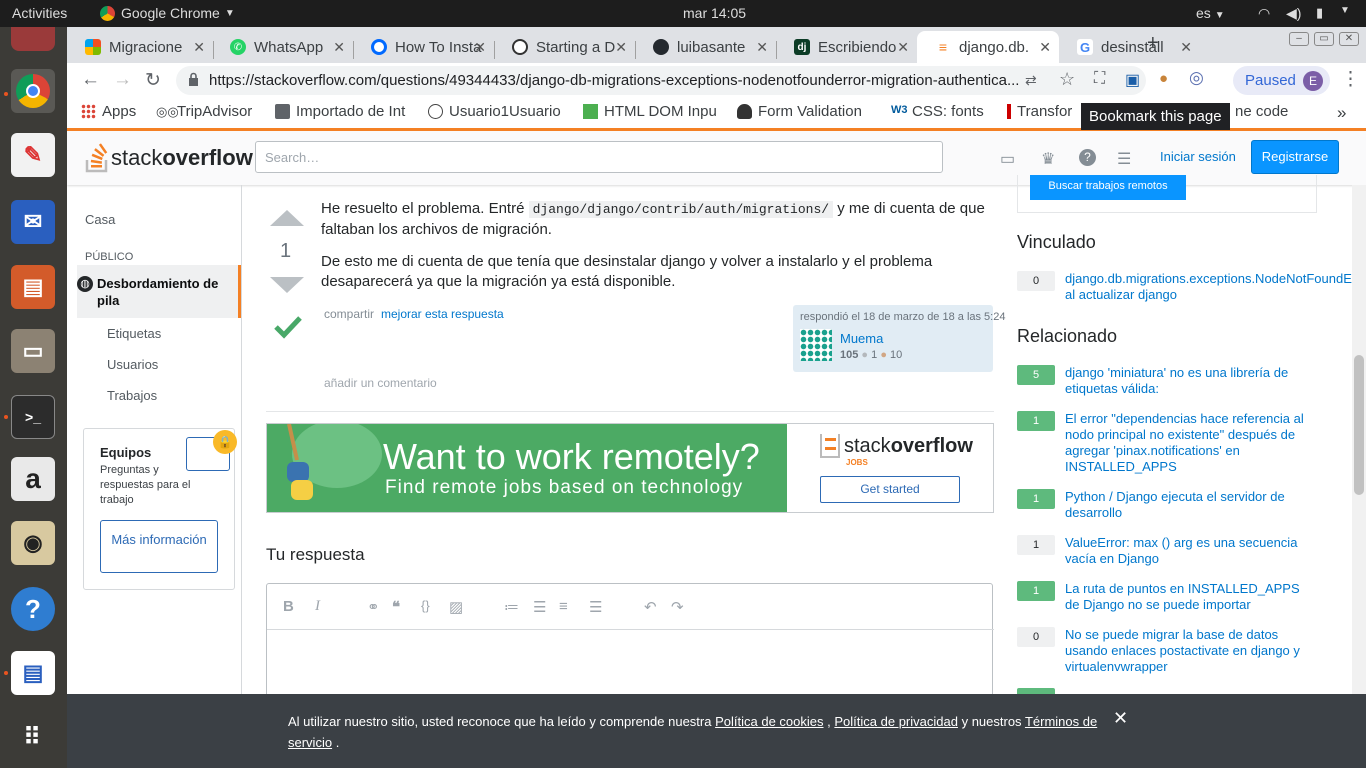 Image resolution: width=1366 pixels, height=768 pixels. What do you see at coordinates (33, 351) in the screenshot?
I see `files-launcher-icon: ▭` at bounding box center [33, 351].